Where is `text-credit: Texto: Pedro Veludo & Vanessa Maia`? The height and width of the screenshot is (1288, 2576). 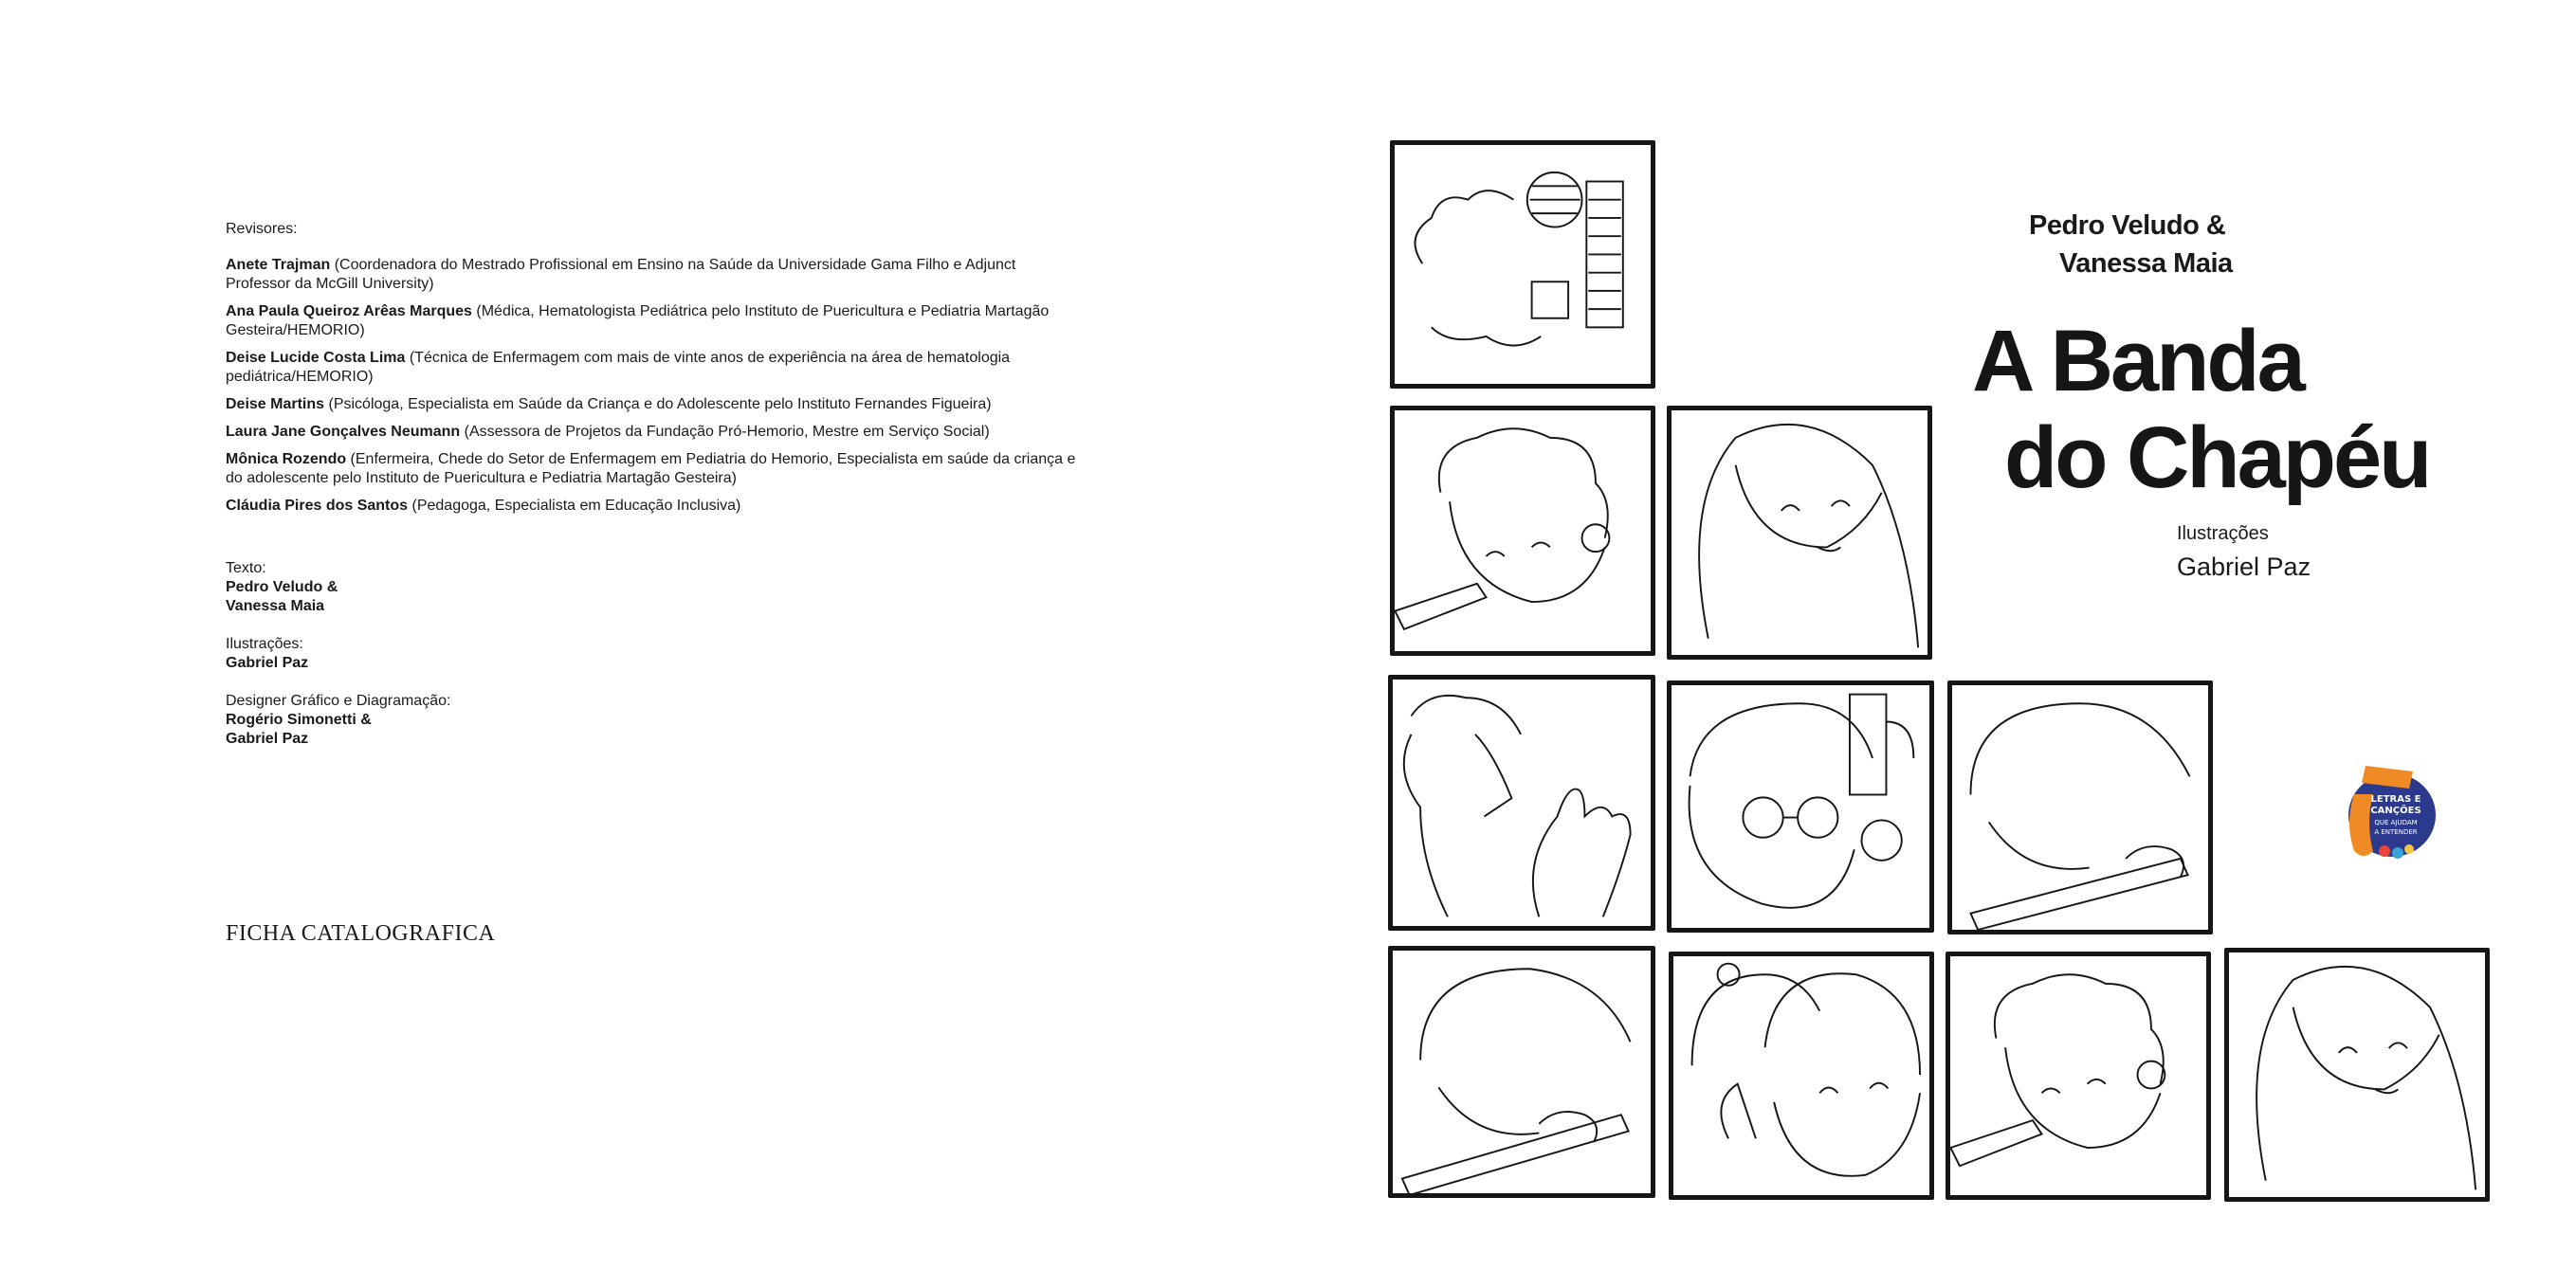 text-credit: Texto: Pedro Veludo & Vanessa Maia is located at coordinates (652, 587).